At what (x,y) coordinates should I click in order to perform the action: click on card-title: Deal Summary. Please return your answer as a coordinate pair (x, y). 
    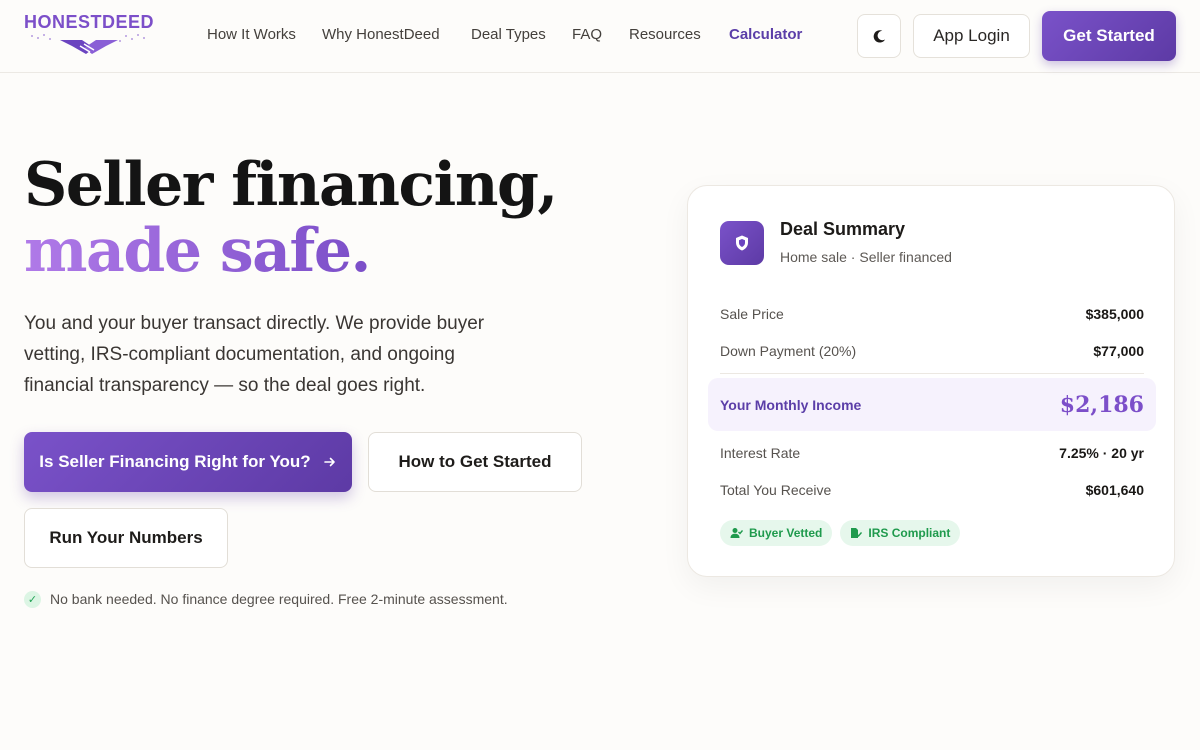
    Looking at the image, I should click on (843, 229).